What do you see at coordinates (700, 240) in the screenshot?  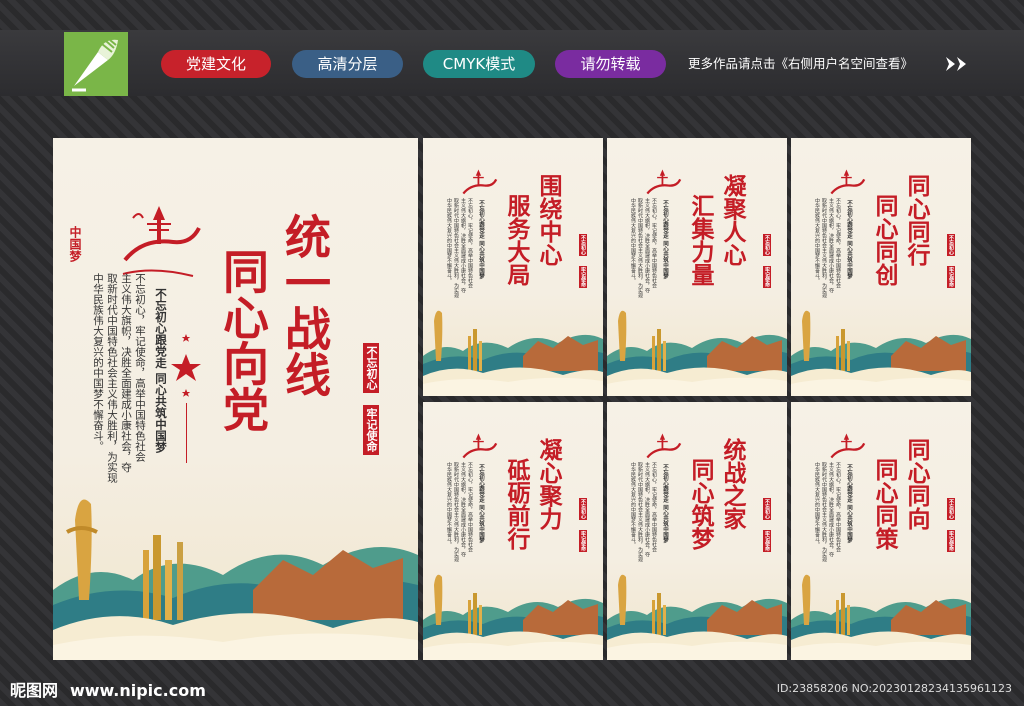 I see `poster-title-col2: 汇集力量` at bounding box center [700, 240].